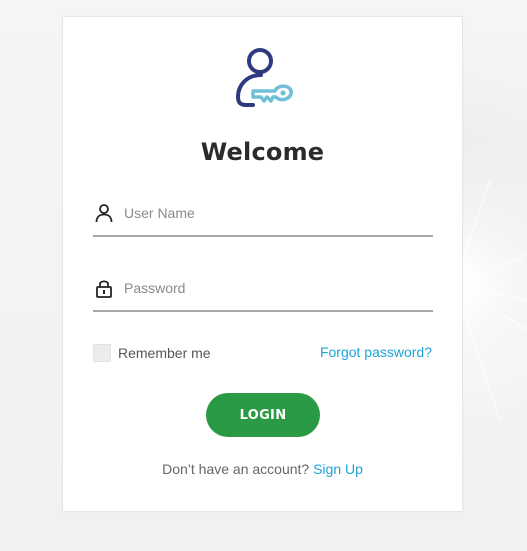 This screenshot has height=551, width=527. I want to click on signup-prompt: Don’t have an account? Sign Up, so click(262, 469).